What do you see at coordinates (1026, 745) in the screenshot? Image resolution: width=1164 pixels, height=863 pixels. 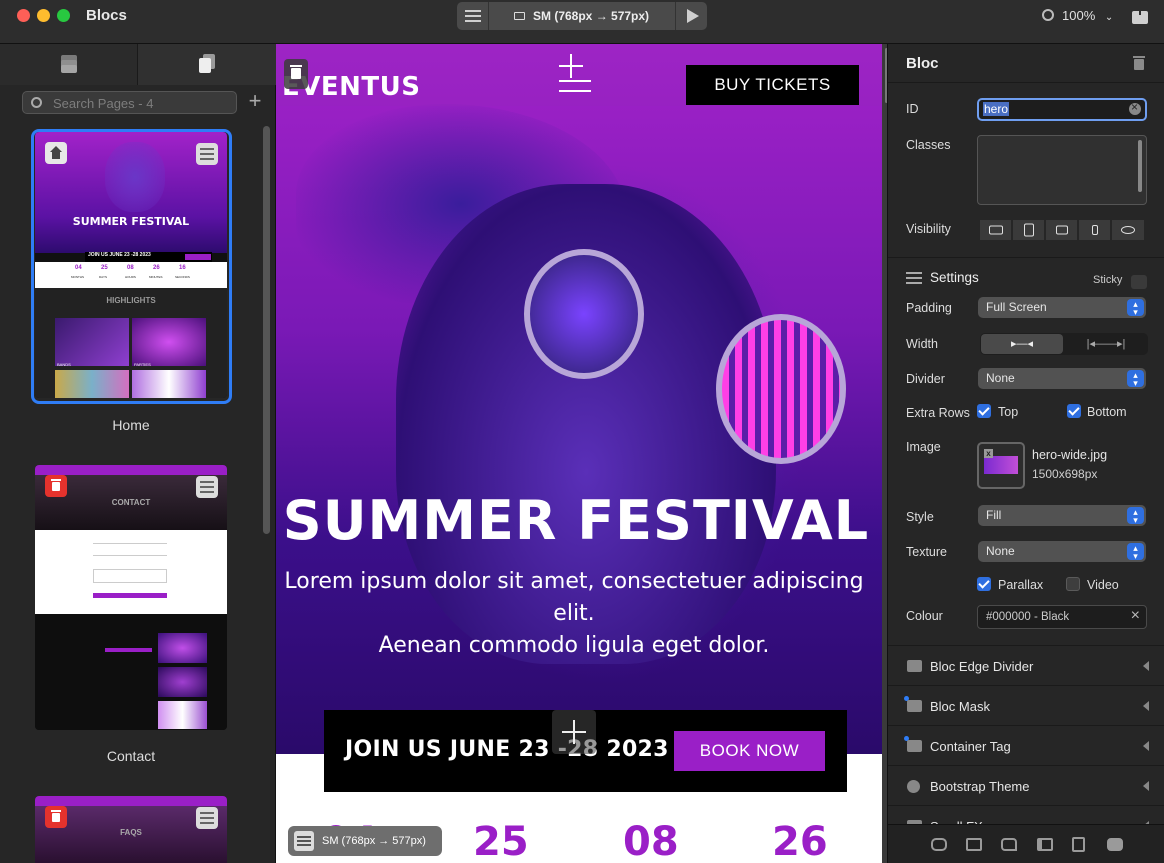 I see `section-container-tag: Container Tag` at bounding box center [1026, 745].